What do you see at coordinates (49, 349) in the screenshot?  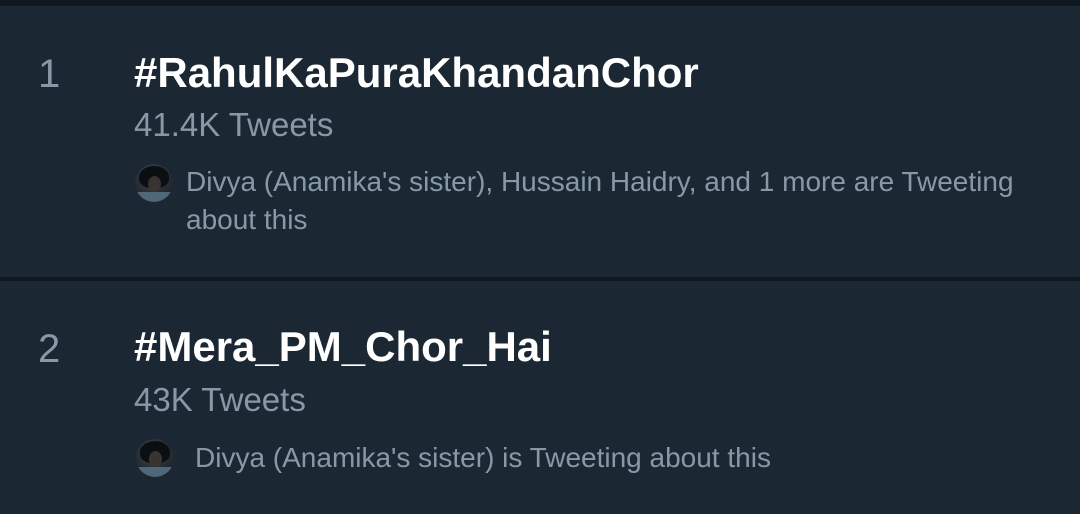 I see `trend-rank: 2` at bounding box center [49, 349].